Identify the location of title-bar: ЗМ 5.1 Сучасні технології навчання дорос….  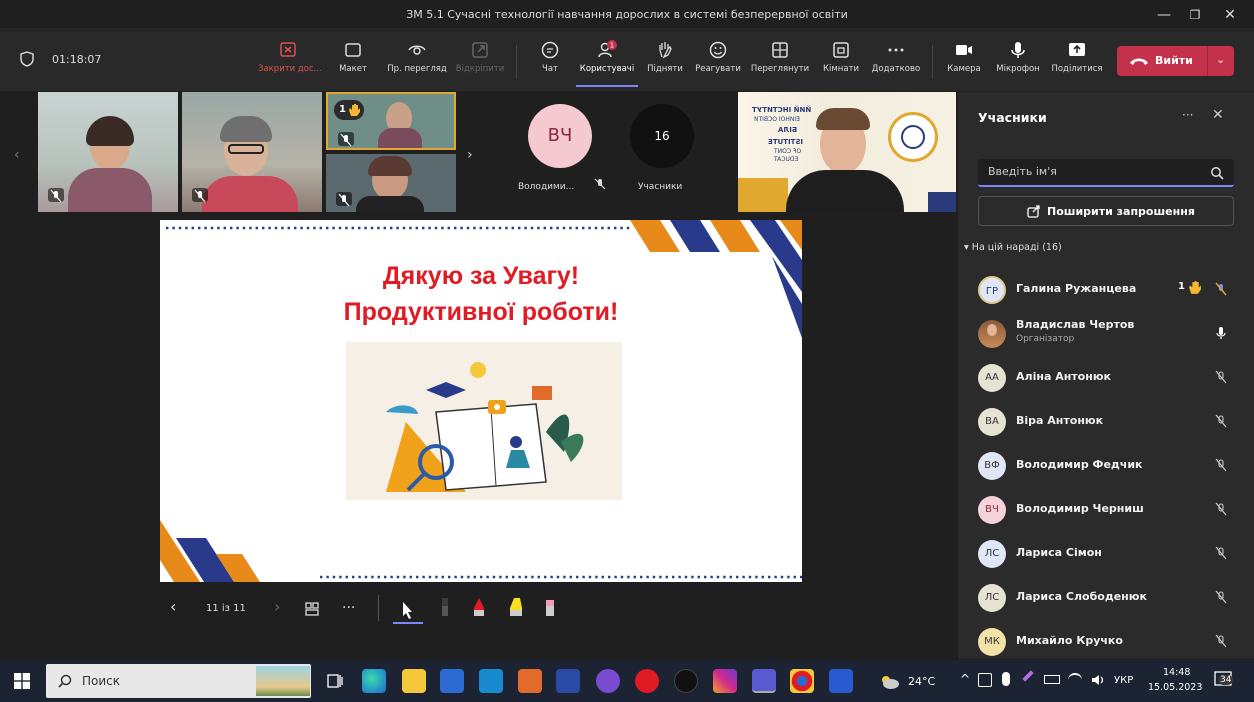
(627, 15).